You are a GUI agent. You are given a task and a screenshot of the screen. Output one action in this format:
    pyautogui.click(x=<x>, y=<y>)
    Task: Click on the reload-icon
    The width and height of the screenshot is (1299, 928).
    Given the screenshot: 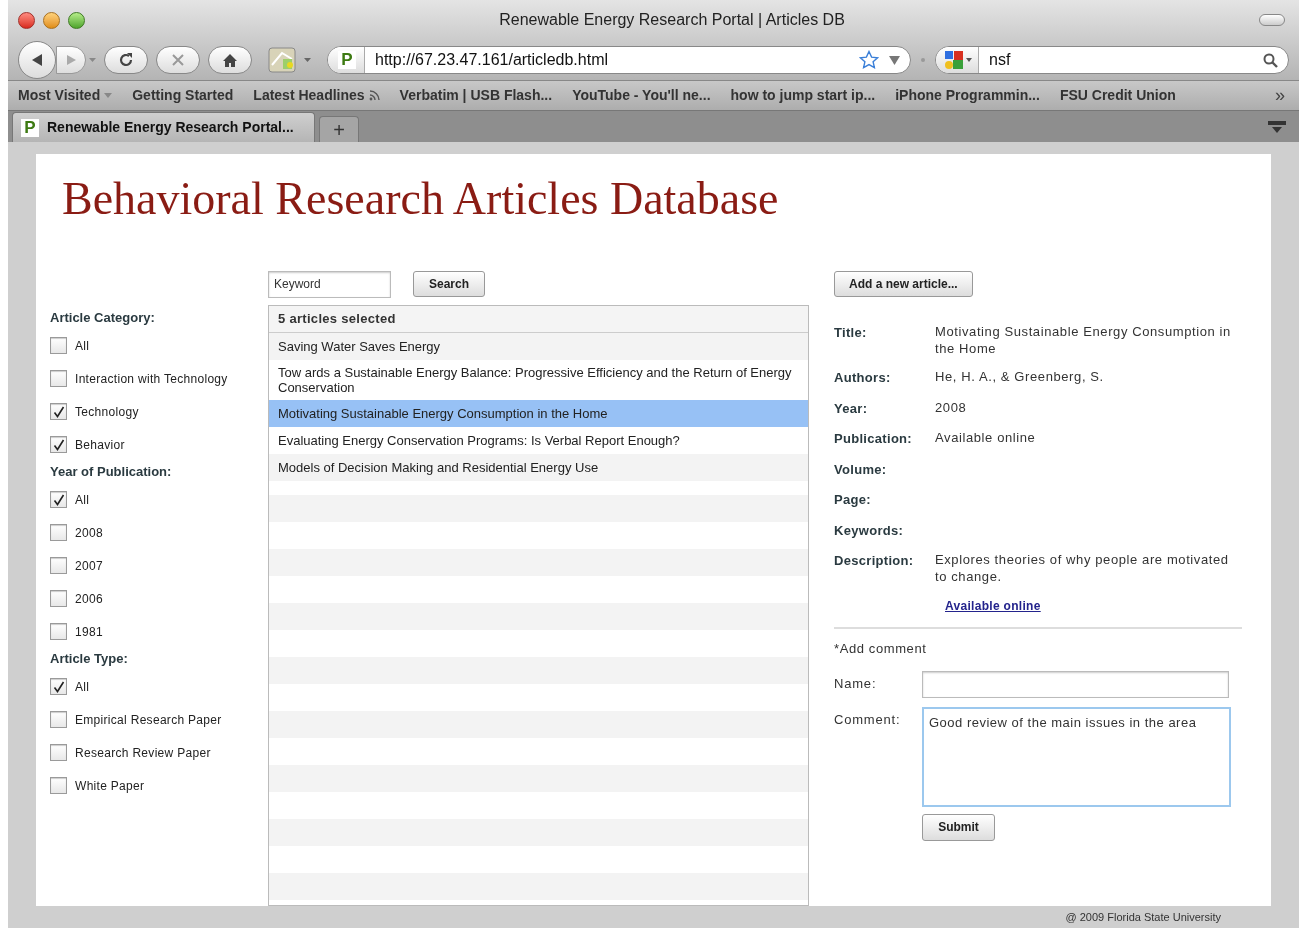 What is the action you would take?
    pyautogui.click(x=126, y=60)
    